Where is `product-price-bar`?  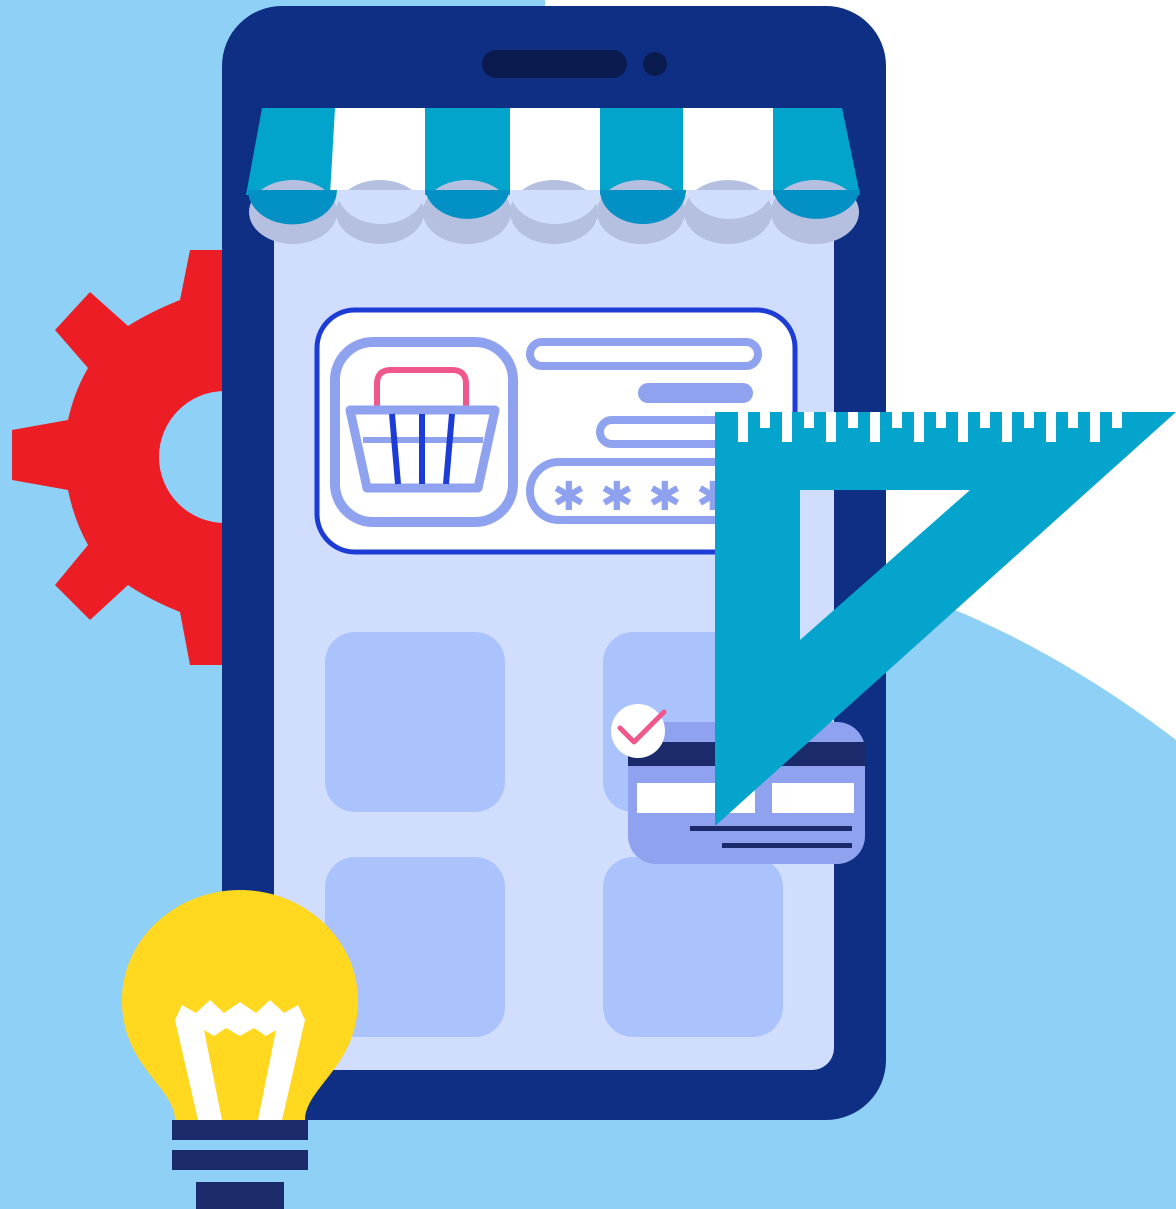
product-price-bar is located at coordinates (695, 393).